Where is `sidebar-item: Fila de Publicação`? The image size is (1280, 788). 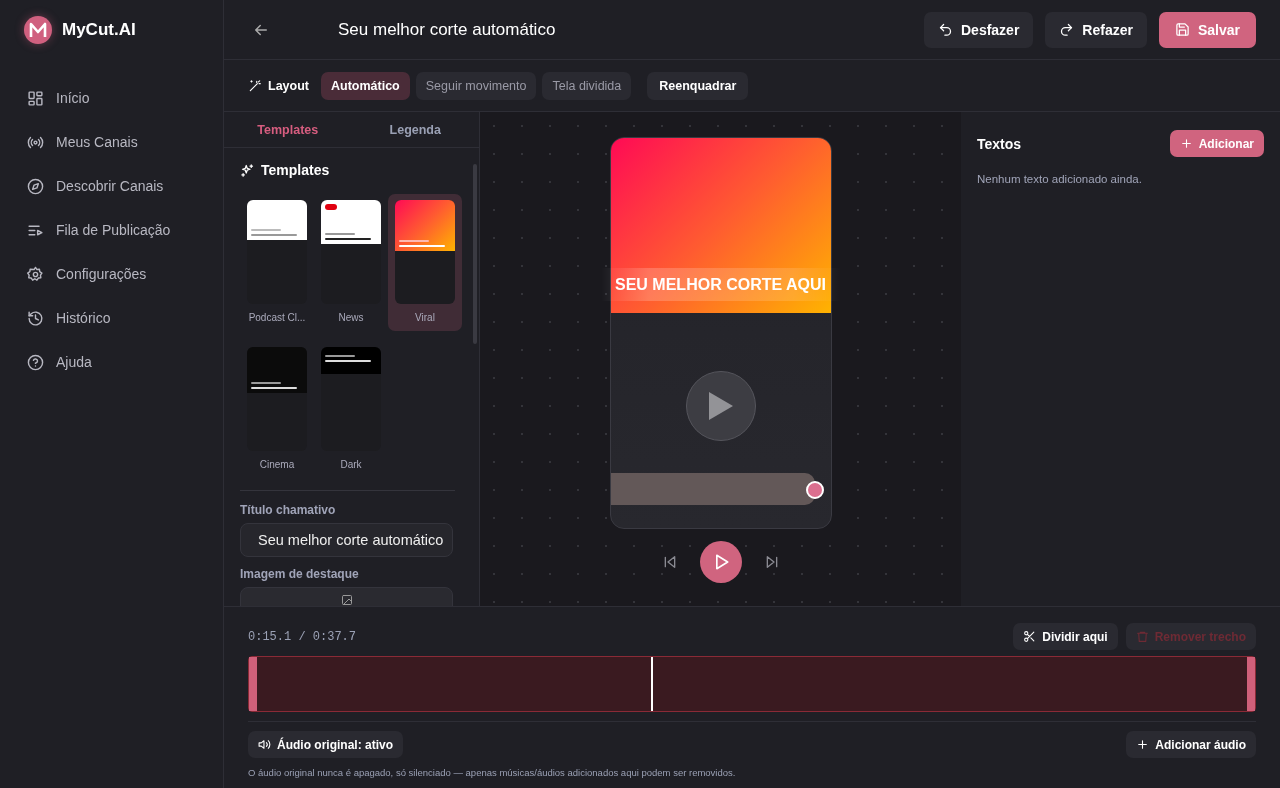 sidebar-item: Fila de Publicação is located at coordinates (111, 230).